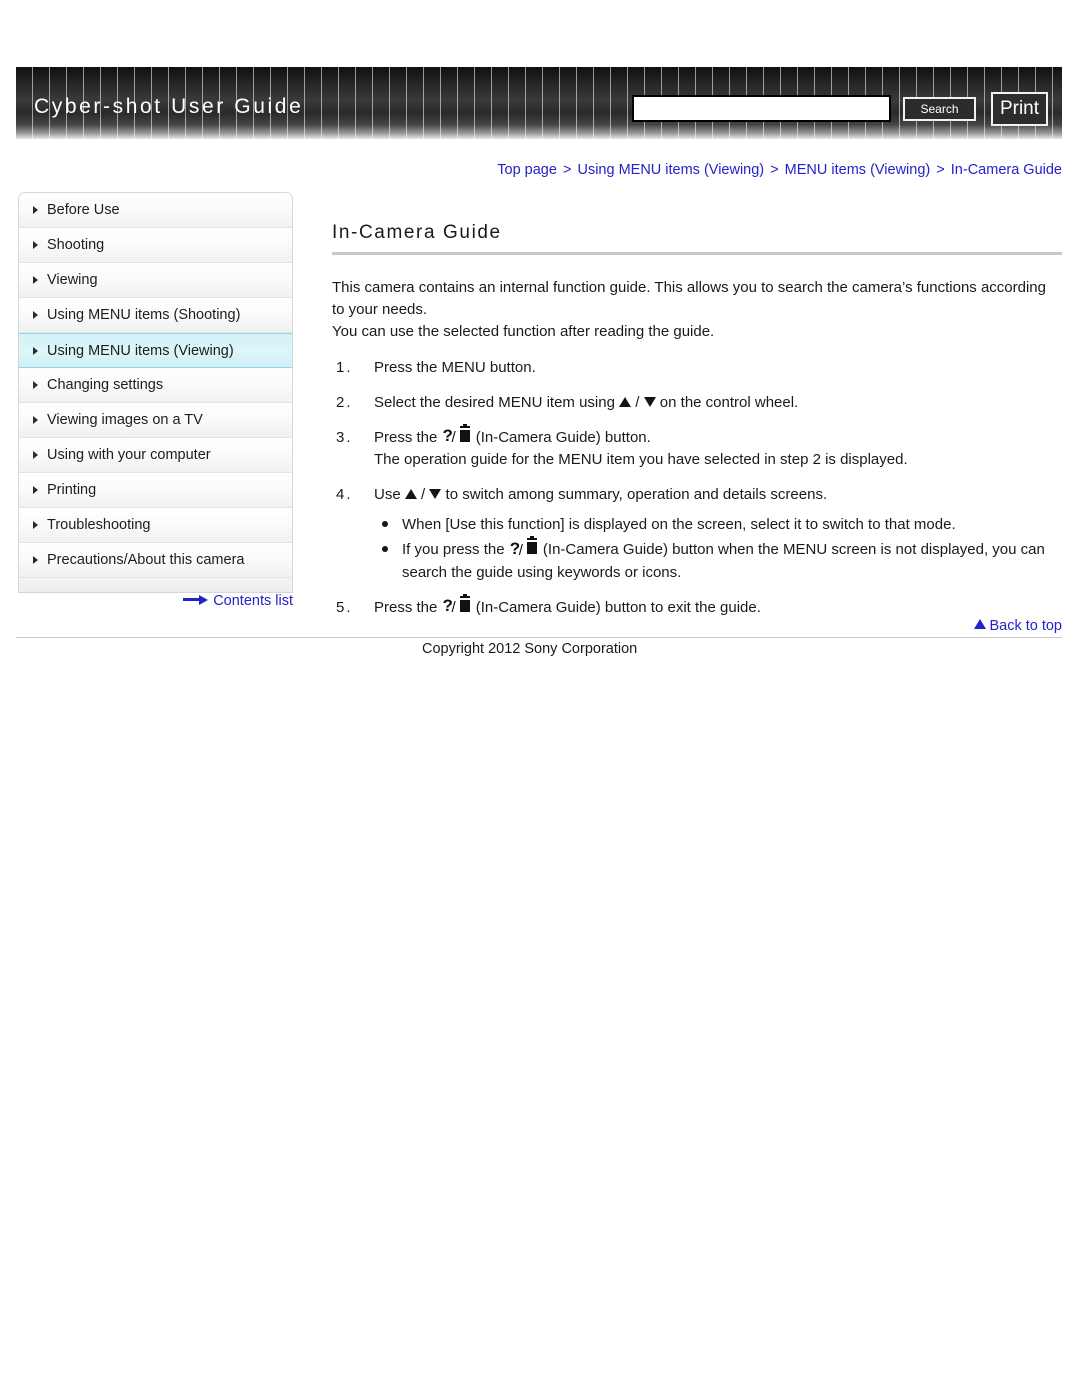 The height and width of the screenshot is (1397, 1080). I want to click on step-number: 3., so click(344, 437).